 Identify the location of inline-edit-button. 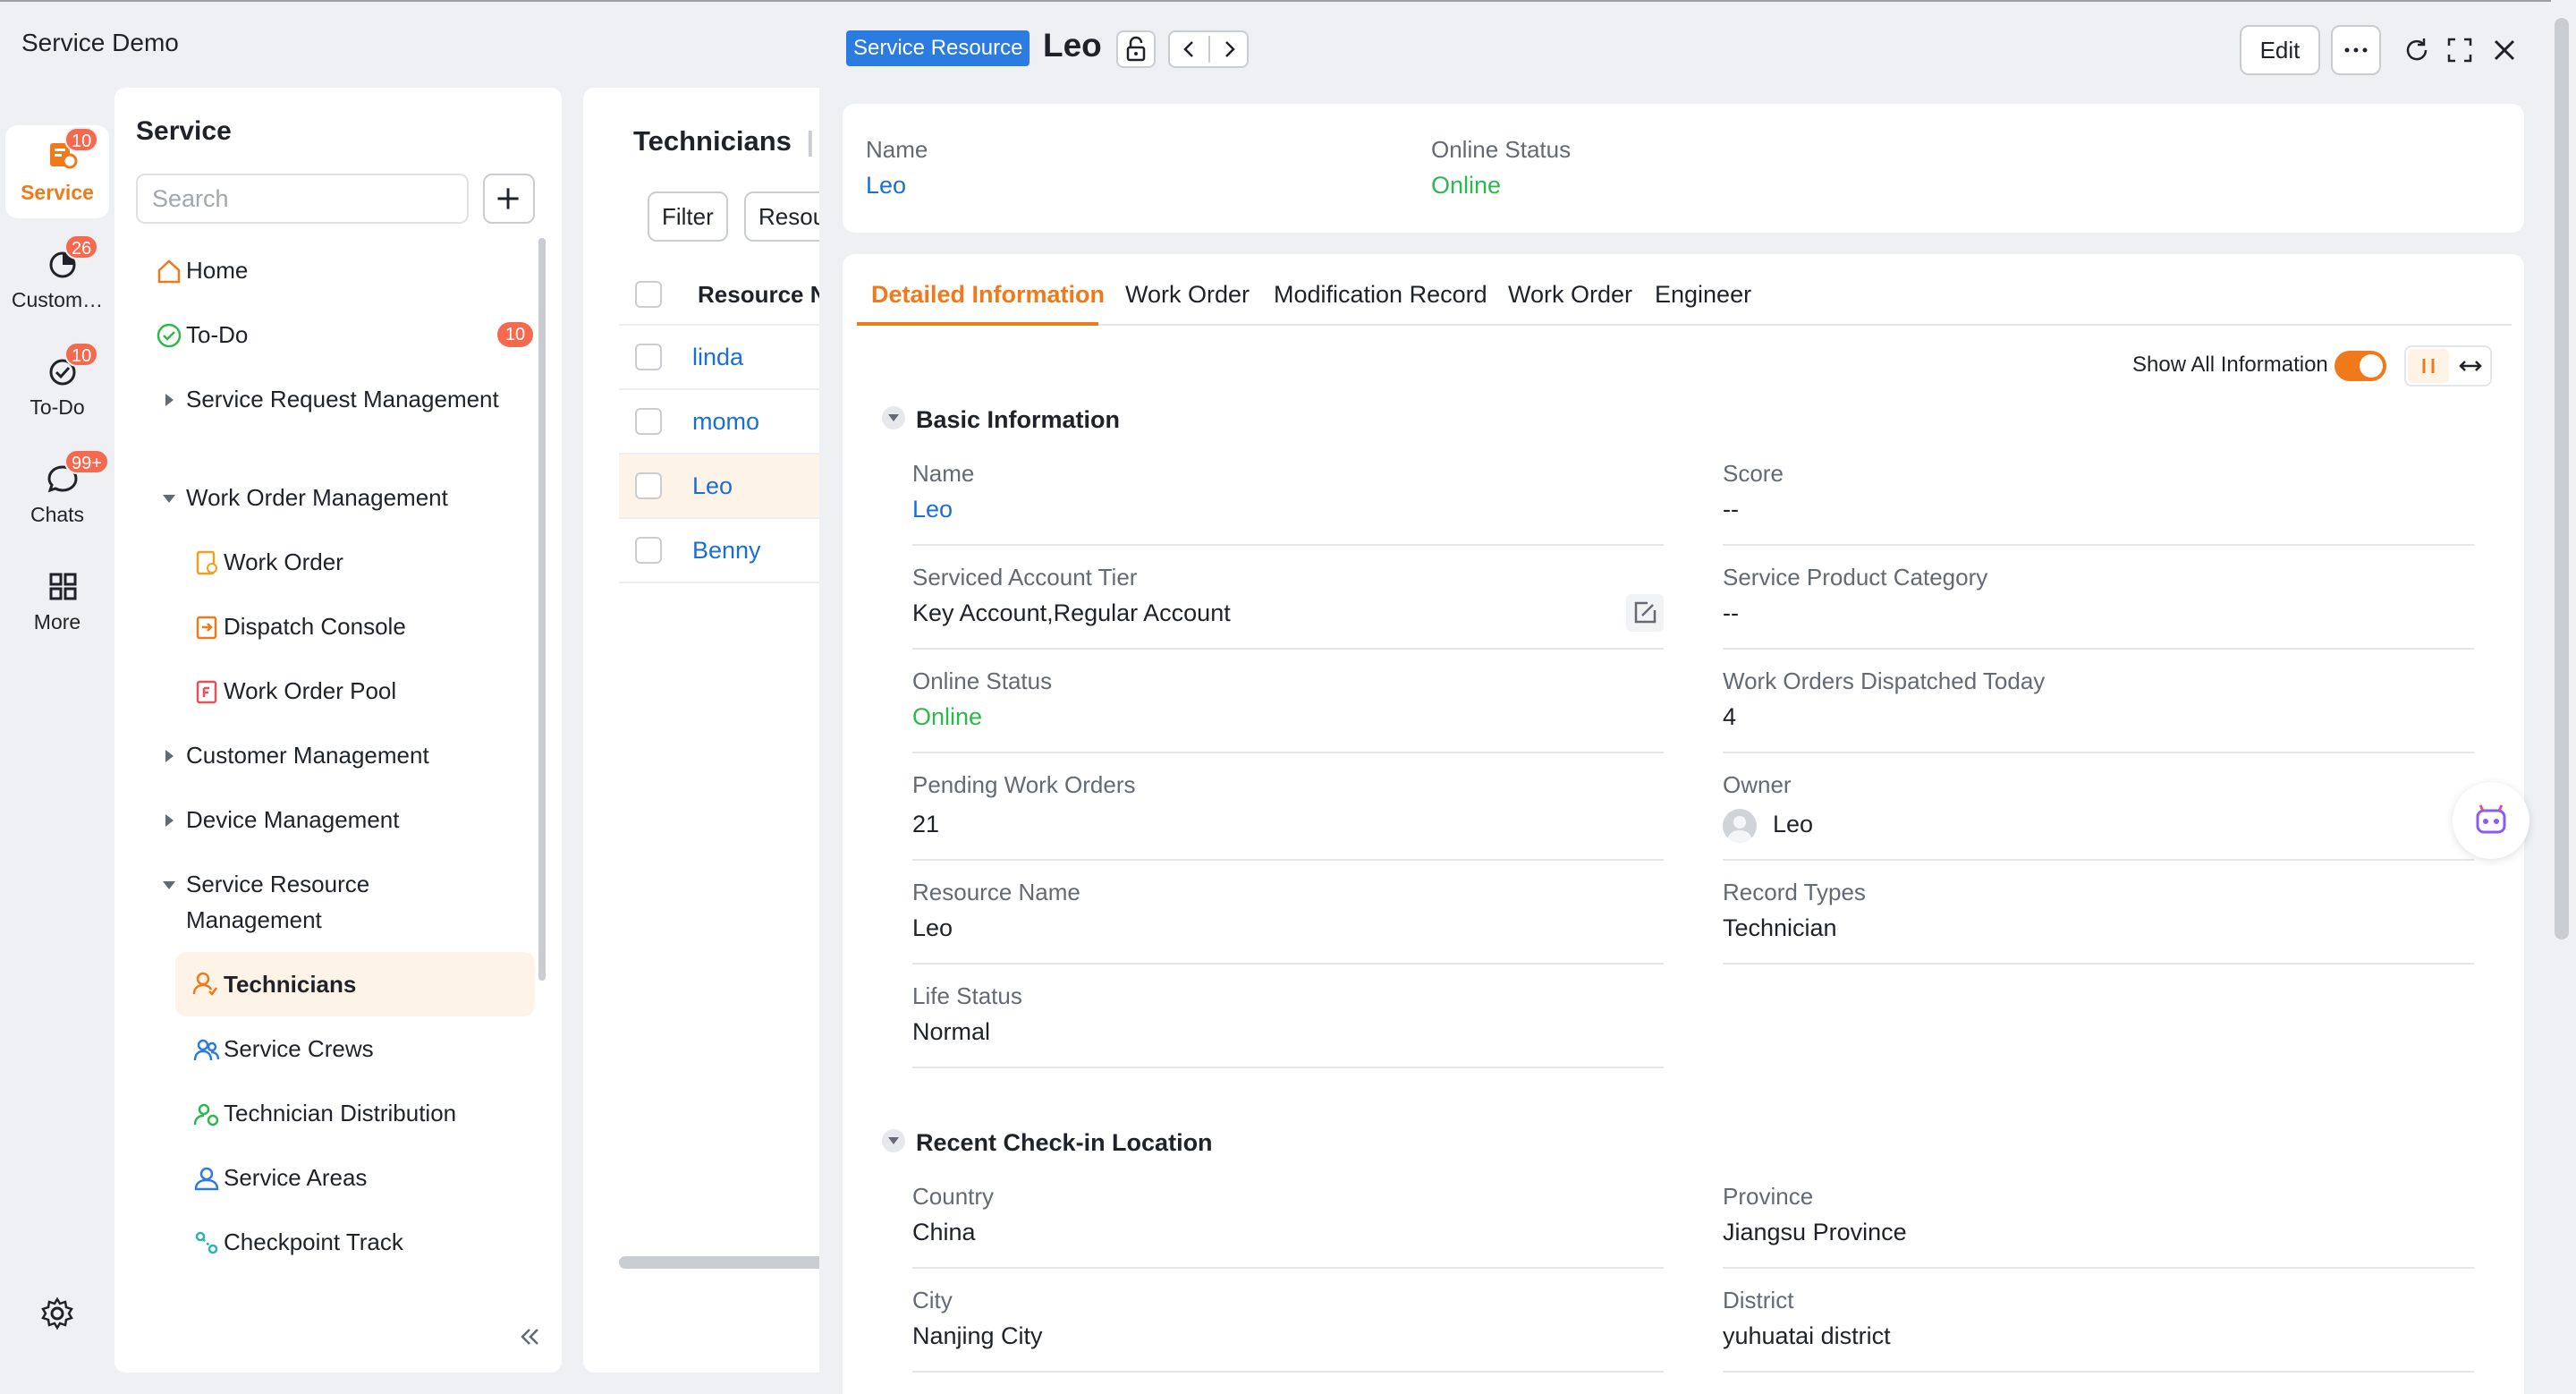
(1645, 613).